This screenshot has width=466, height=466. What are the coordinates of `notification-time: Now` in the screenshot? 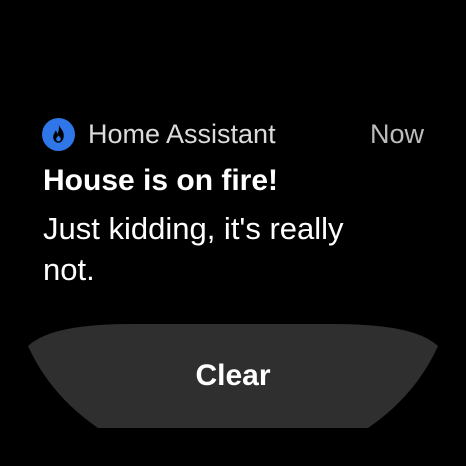 It's located at (396, 134).